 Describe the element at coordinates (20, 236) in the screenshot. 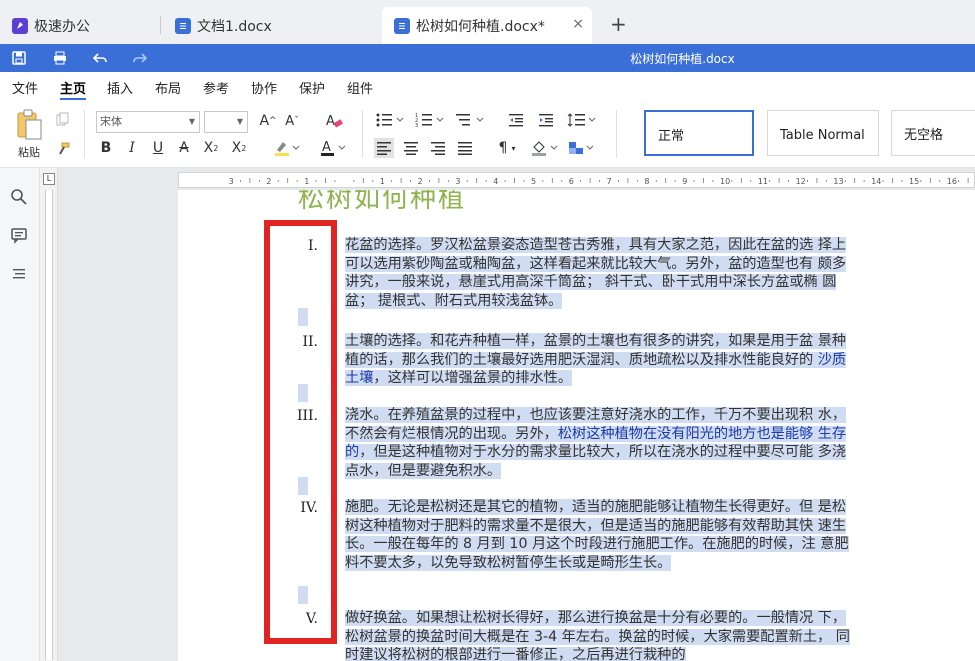

I see `comment-icon` at that location.